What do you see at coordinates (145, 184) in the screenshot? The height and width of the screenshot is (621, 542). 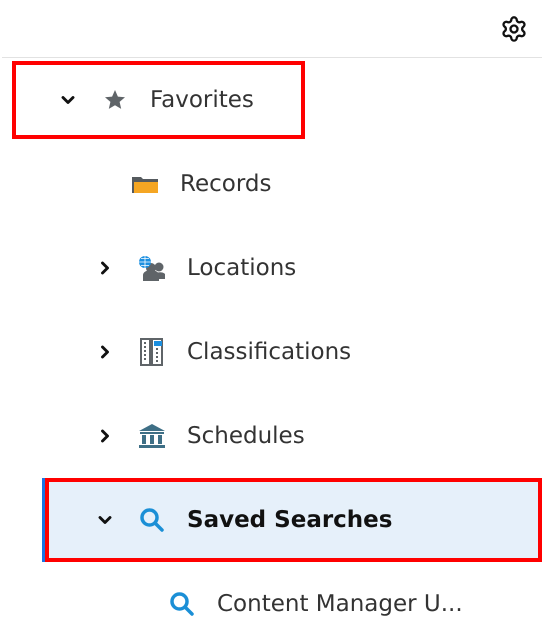 I see `folder-icon` at bounding box center [145, 184].